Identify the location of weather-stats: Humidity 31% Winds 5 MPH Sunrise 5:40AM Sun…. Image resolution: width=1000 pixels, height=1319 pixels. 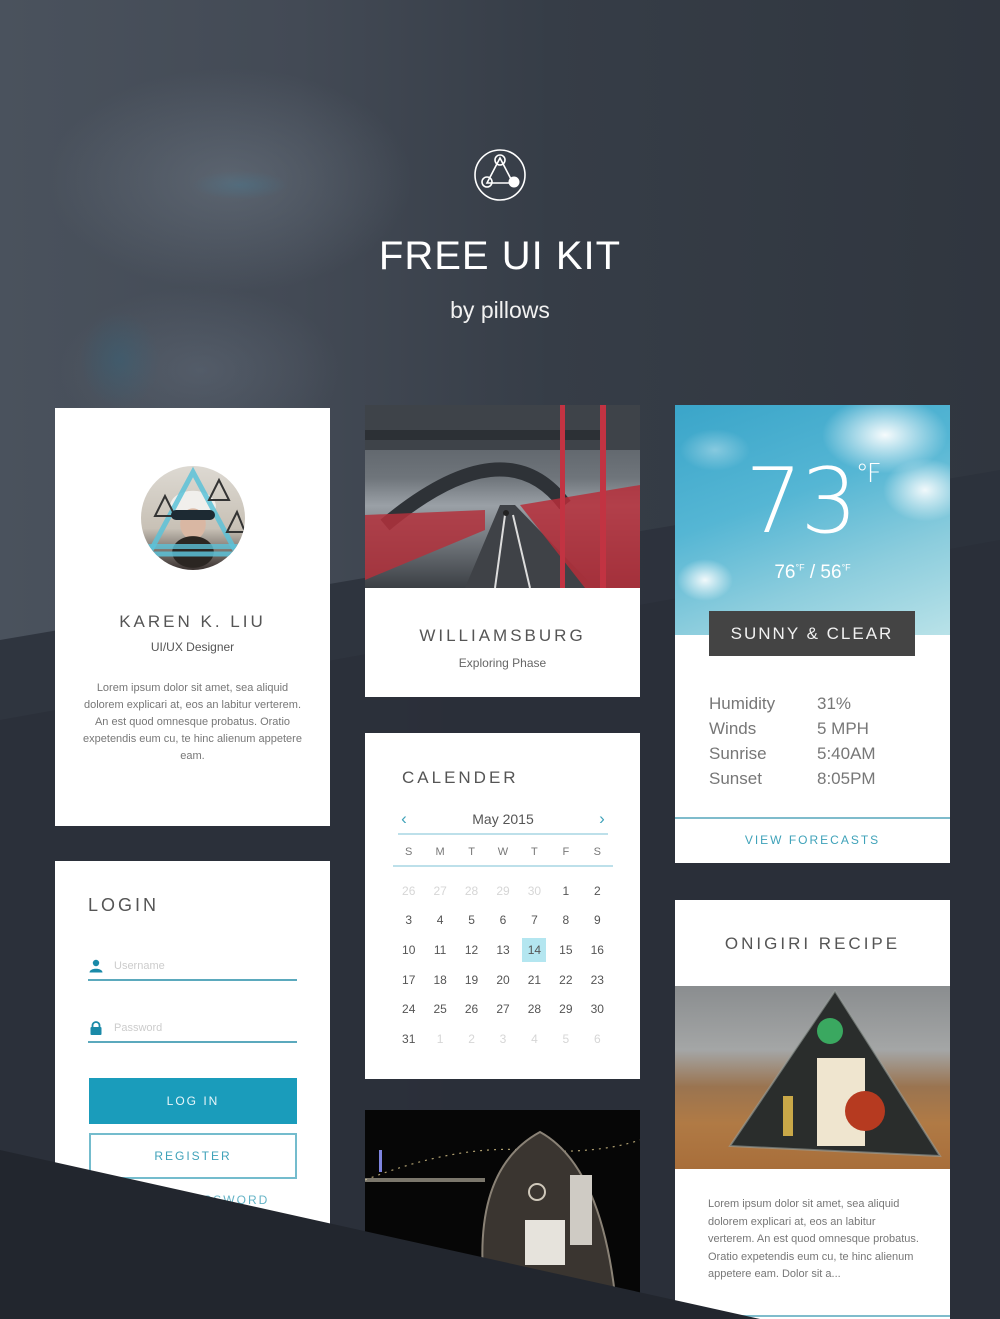
(809, 741).